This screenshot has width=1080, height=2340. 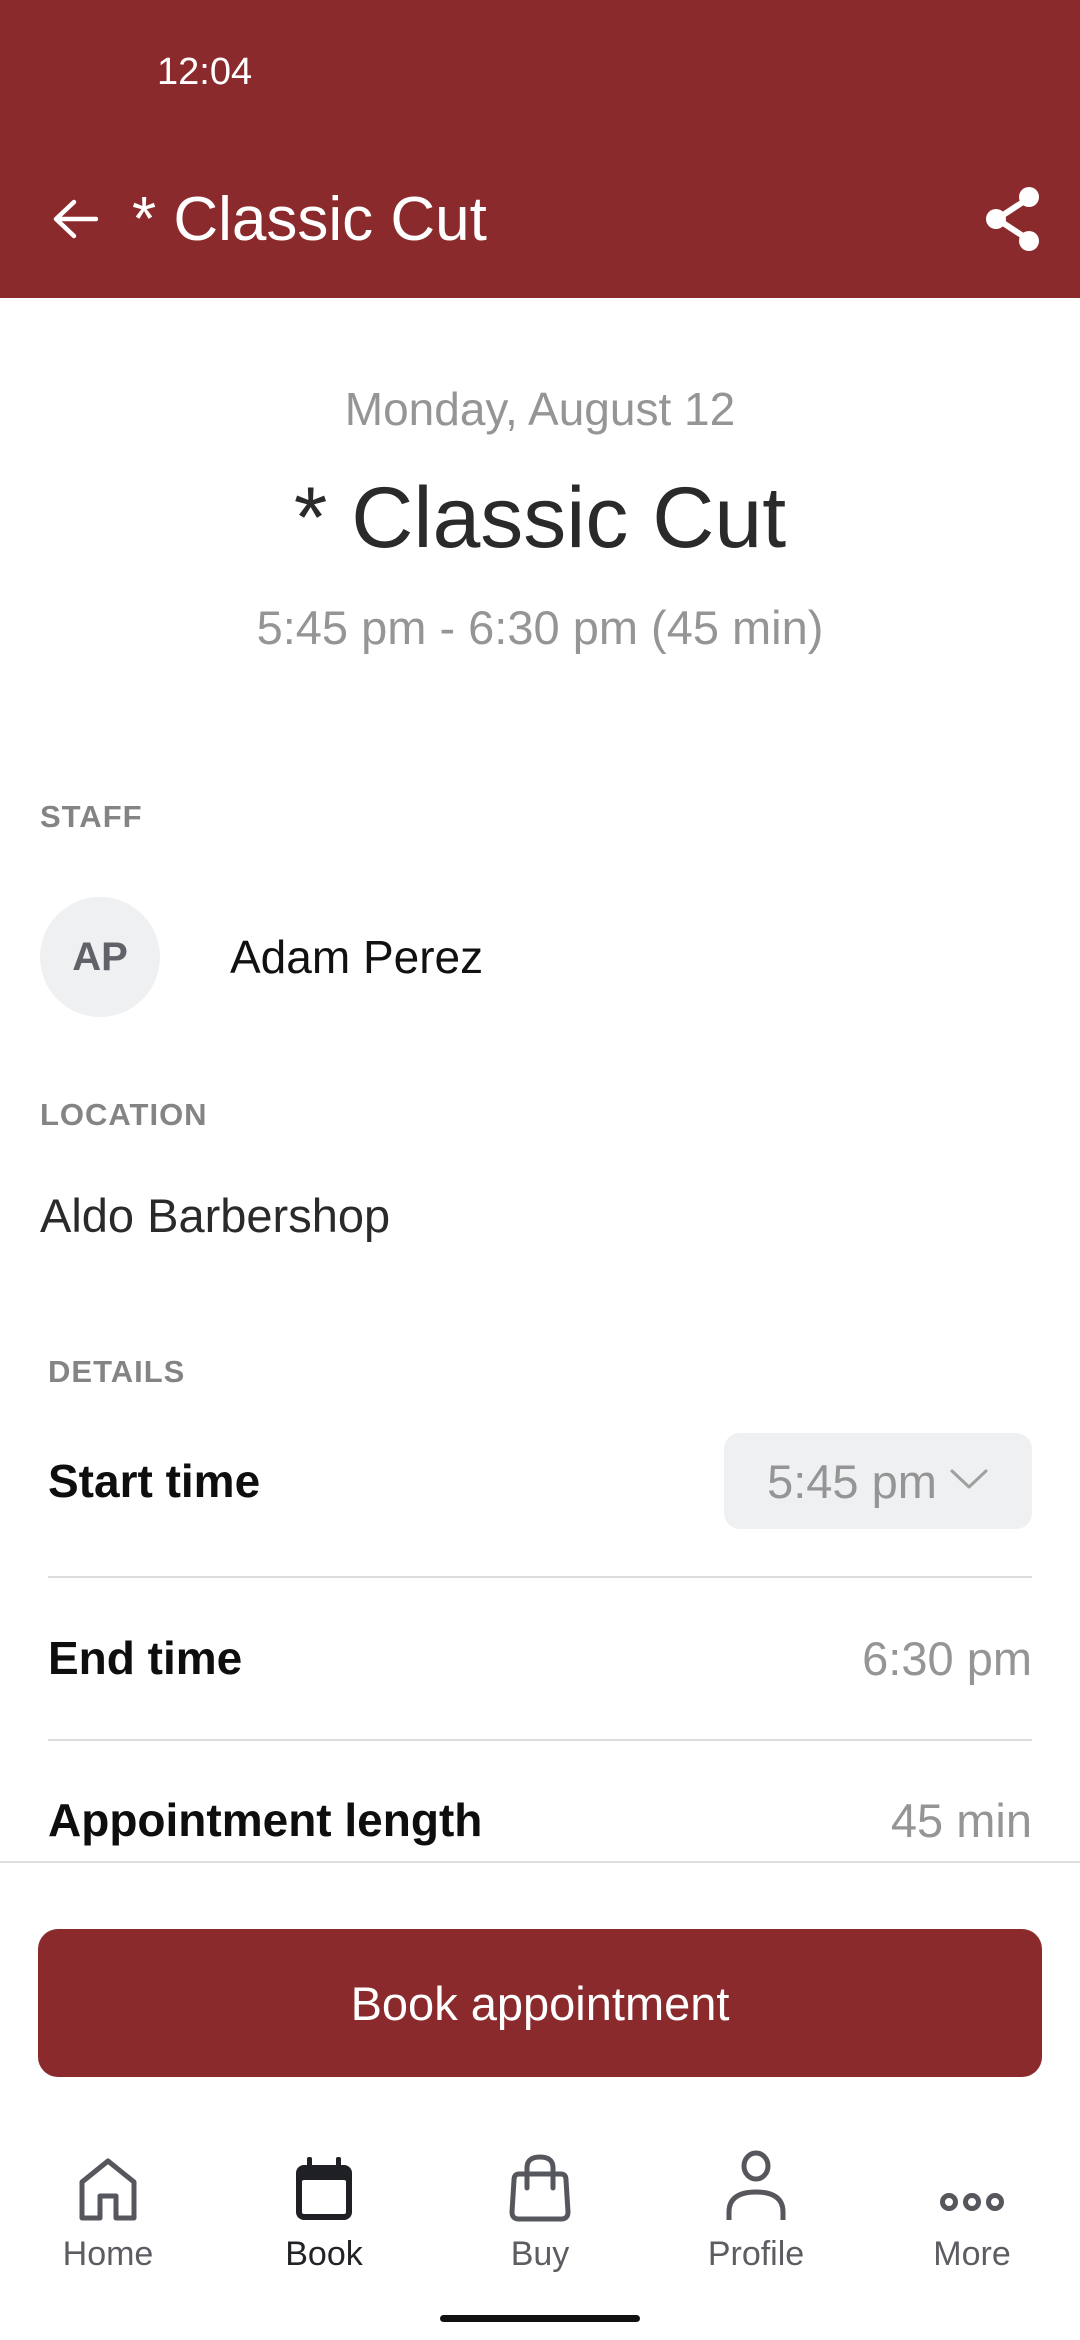 What do you see at coordinates (540, 2318) in the screenshot?
I see `home-indicator` at bounding box center [540, 2318].